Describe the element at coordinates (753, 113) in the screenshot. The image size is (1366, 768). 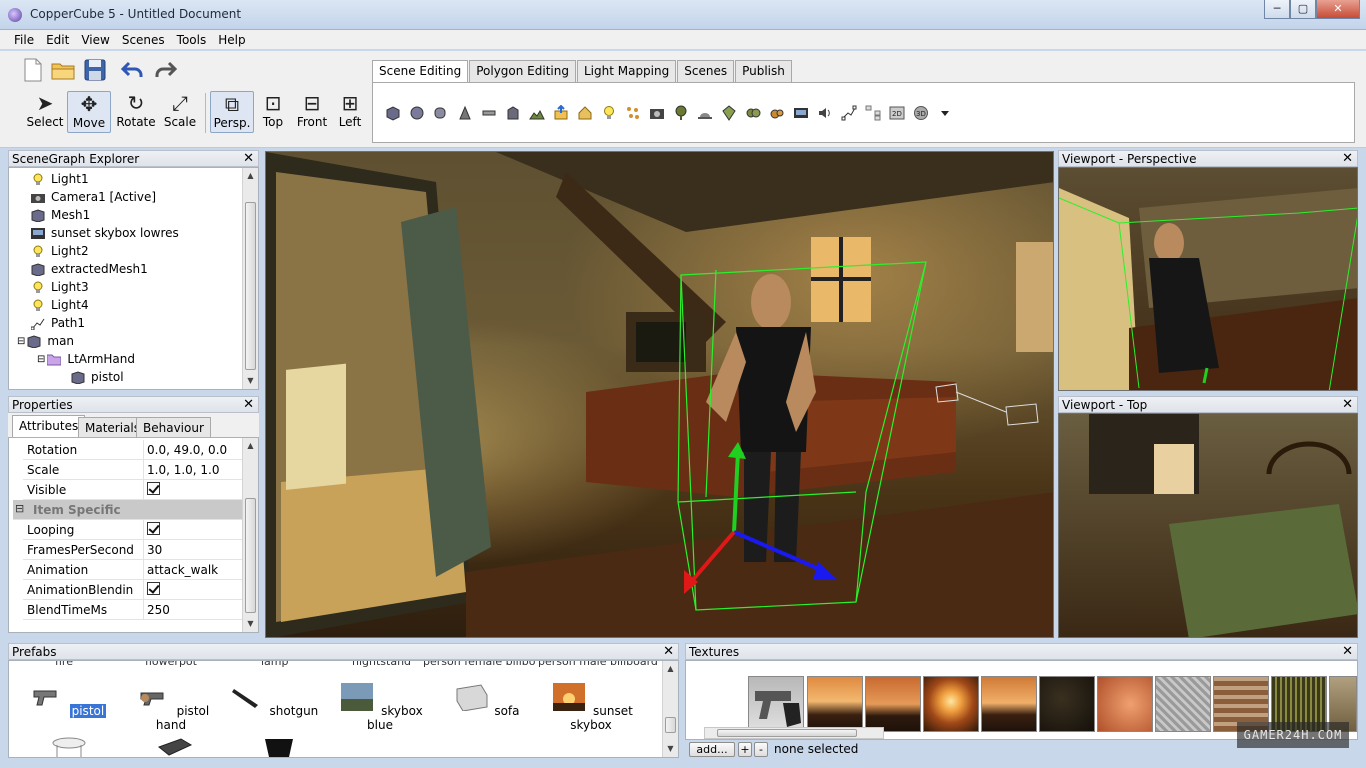
I see `bush-icon` at that location.